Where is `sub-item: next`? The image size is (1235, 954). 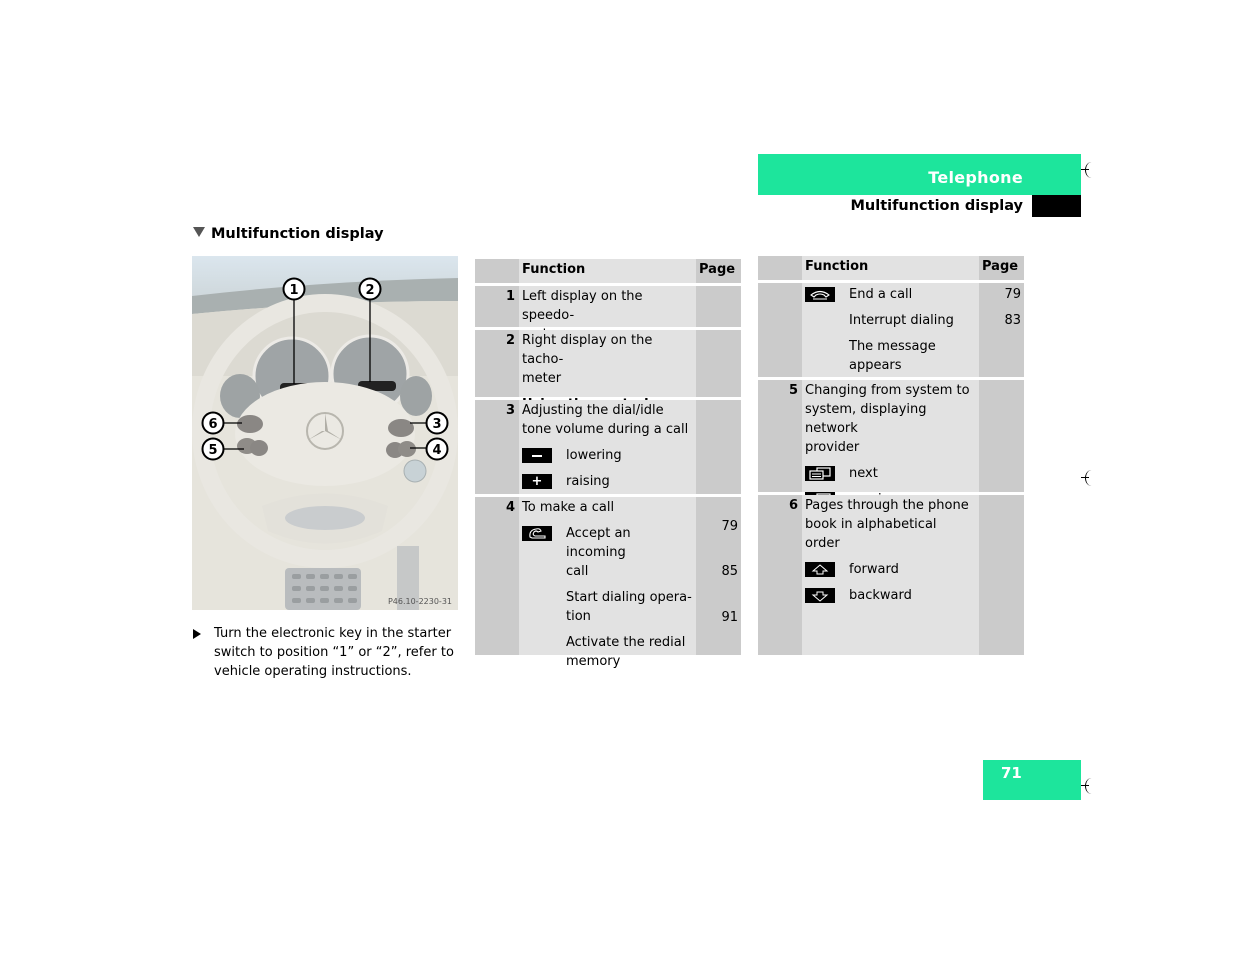 sub-item: next is located at coordinates (890, 473).